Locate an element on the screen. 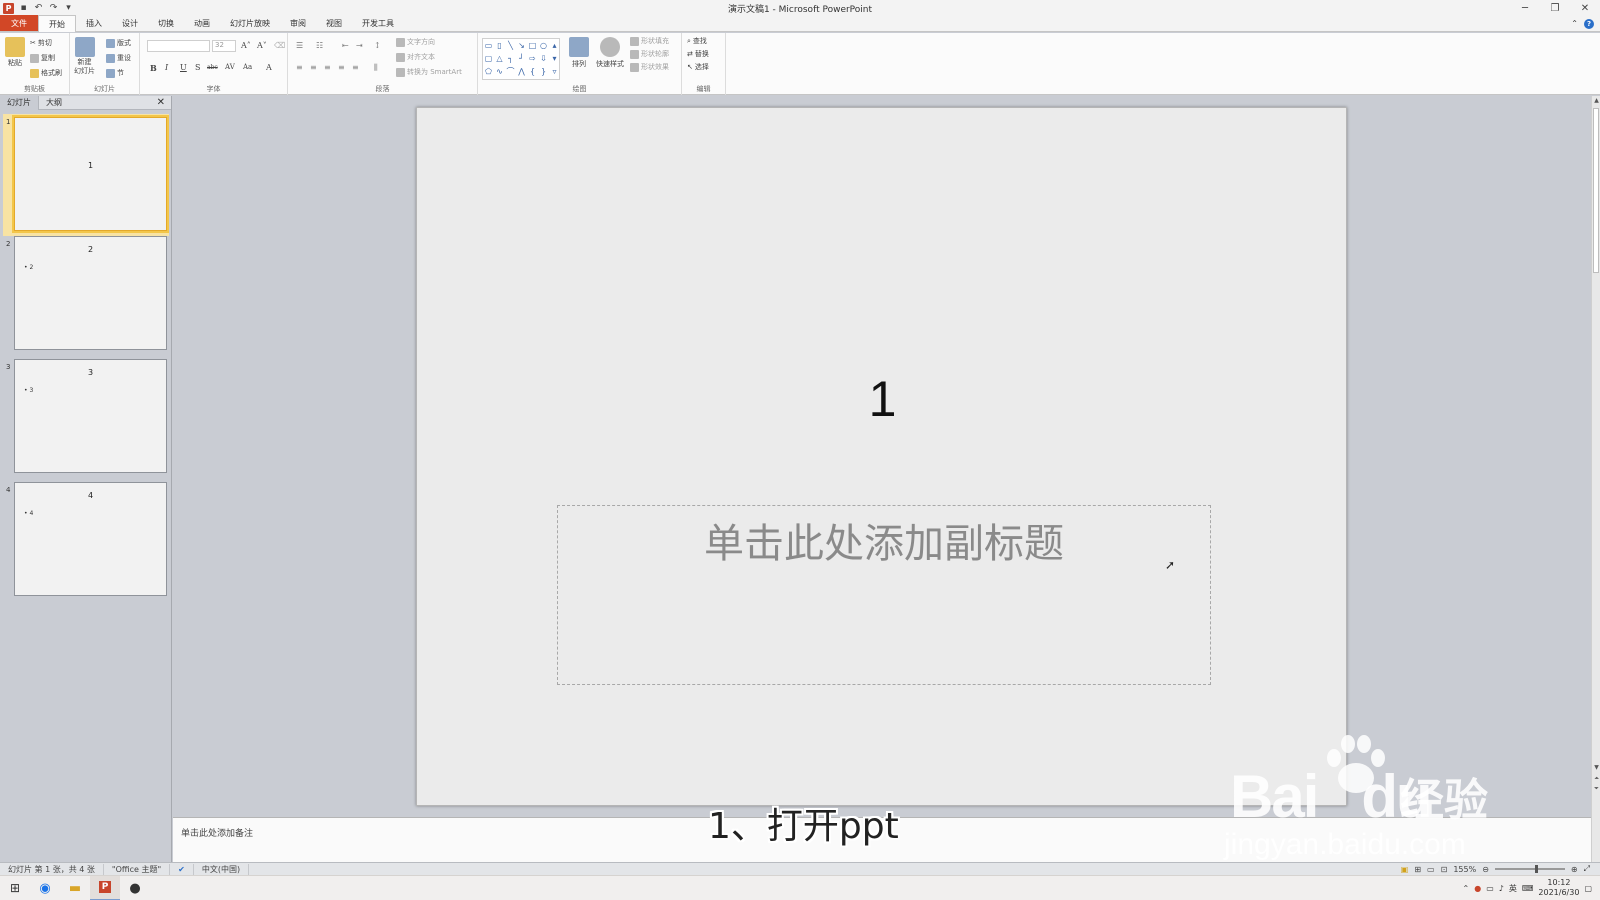 The image size is (1600, 900). shape-effects-button: 形状效果 is located at coordinates (649, 67).